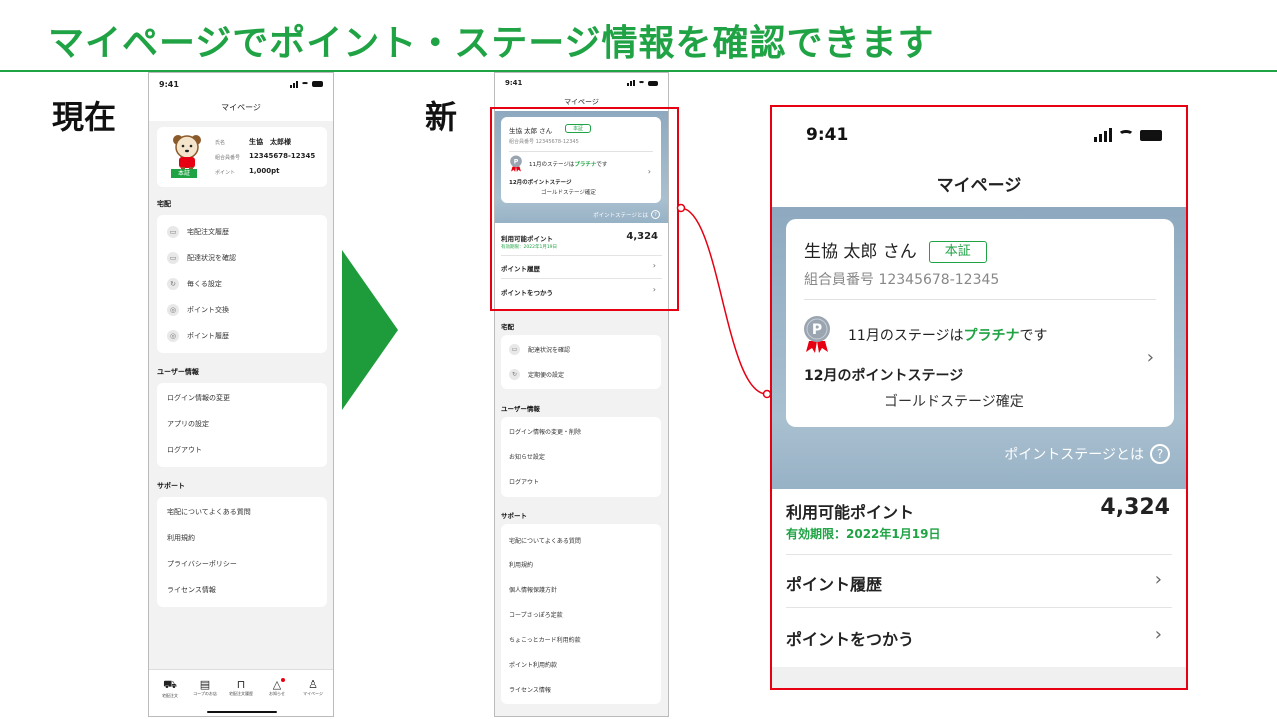 Image resolution: width=1277 pixels, height=719 pixels. I want to click on medal-icon: P, so click(817, 334).